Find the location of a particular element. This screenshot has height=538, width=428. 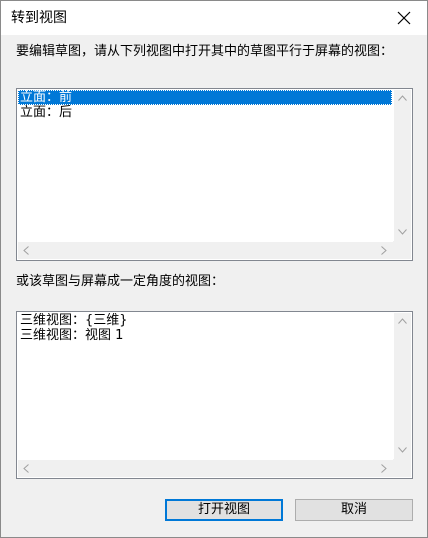

list-item-3d-view-1: 三维视图：视图 1 is located at coordinates (205, 335).